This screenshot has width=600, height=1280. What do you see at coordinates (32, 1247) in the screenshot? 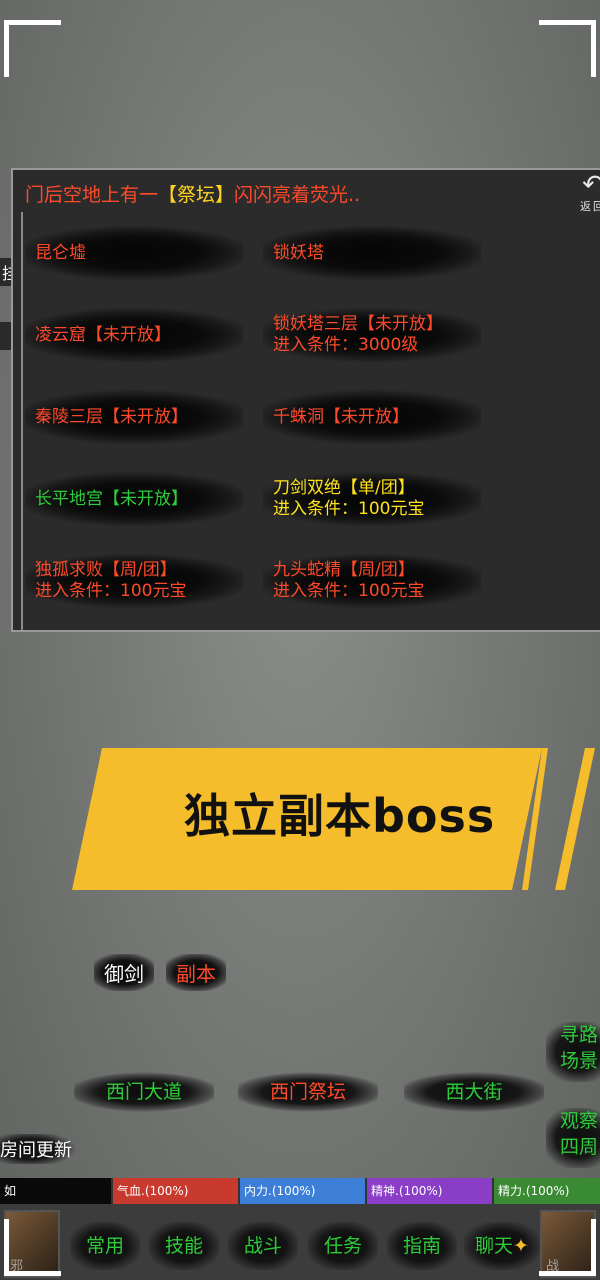
I see `corner-frame-bottom-left` at bounding box center [32, 1247].